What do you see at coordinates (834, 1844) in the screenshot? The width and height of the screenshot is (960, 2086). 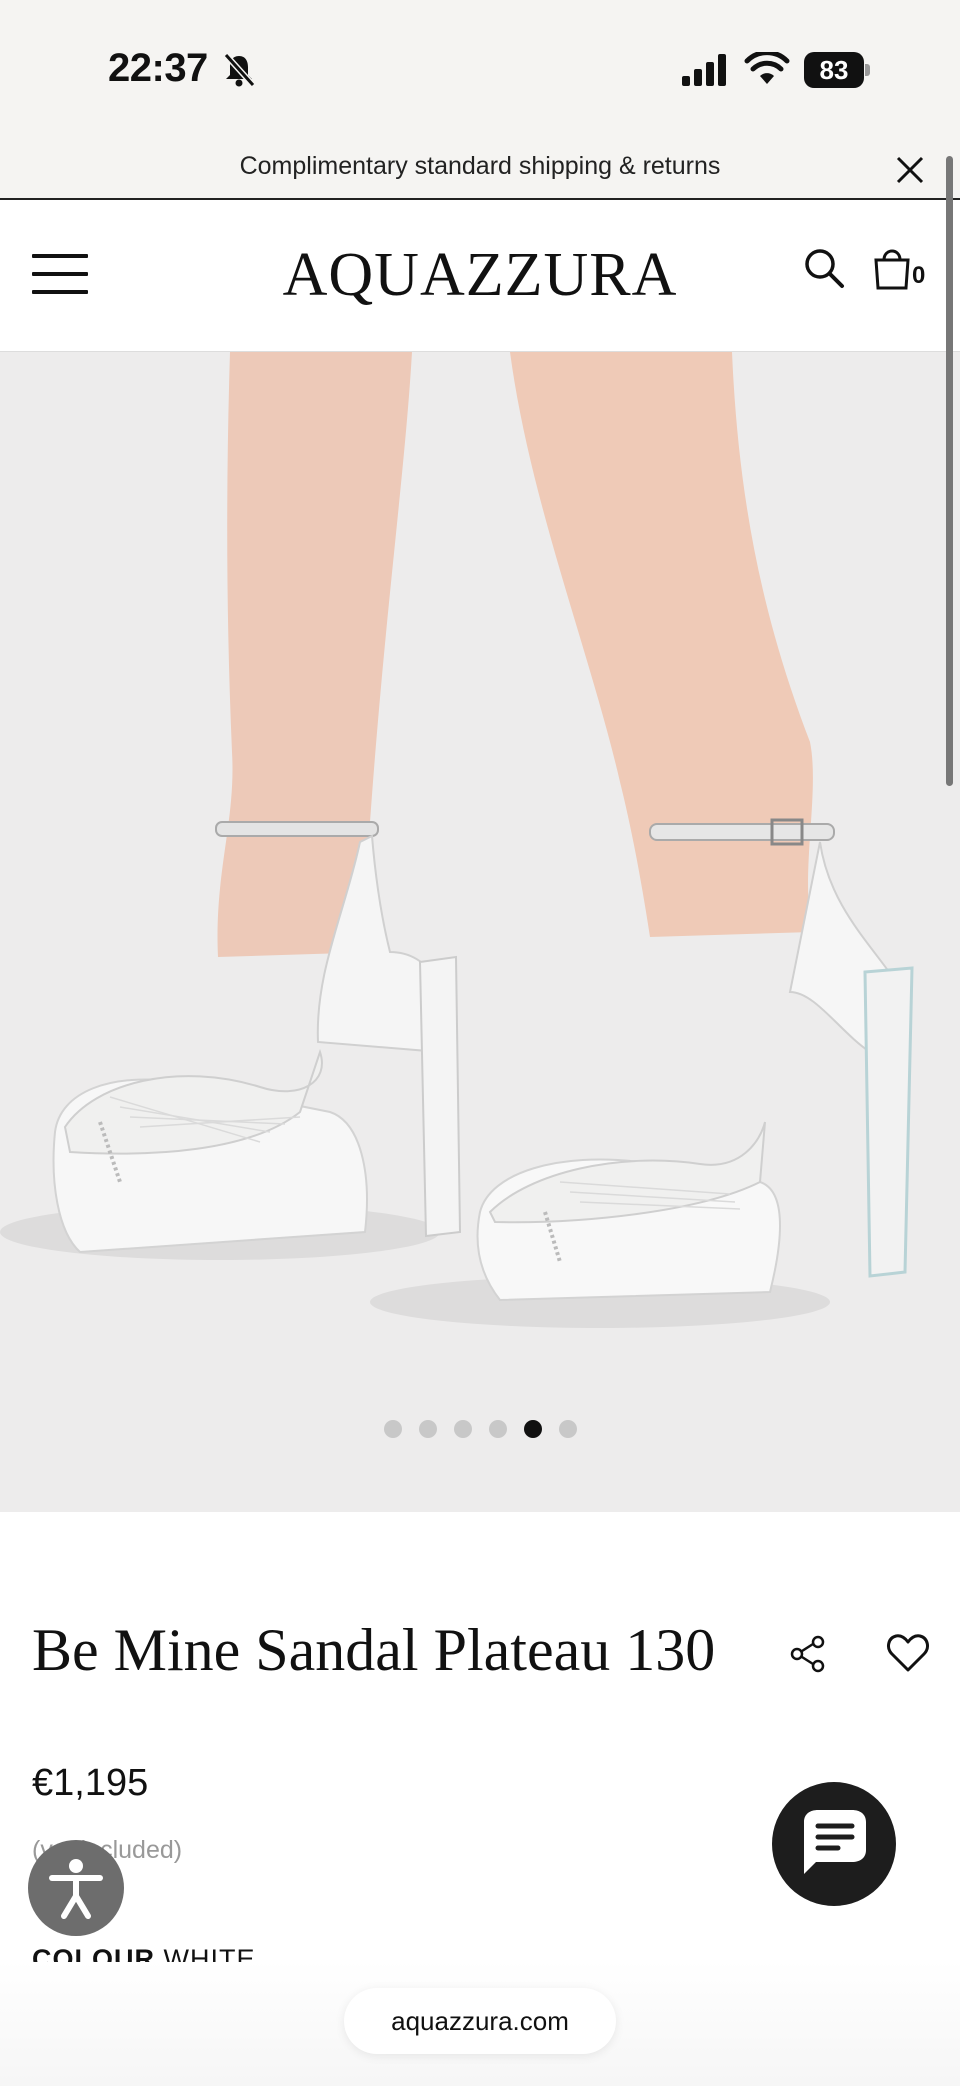 I see `chat-icon` at bounding box center [834, 1844].